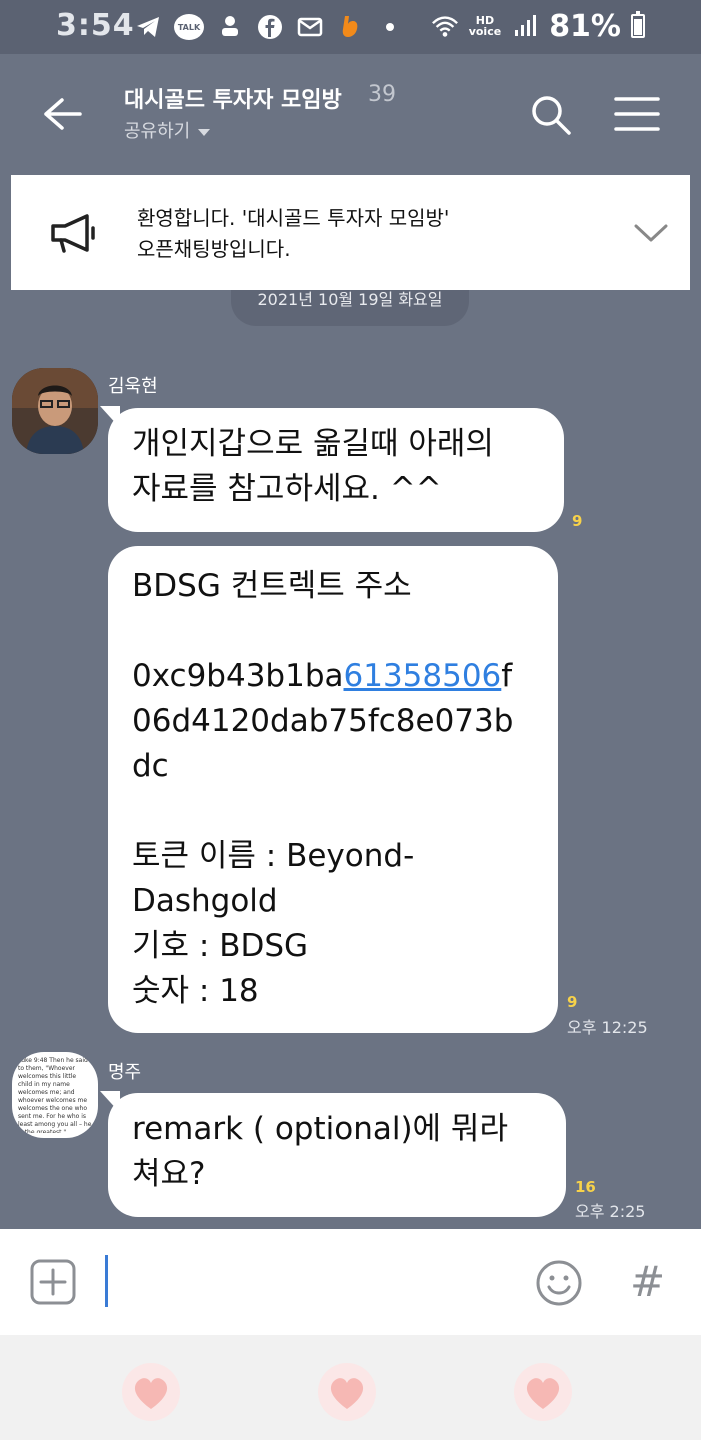 This screenshot has height=1440, width=701. What do you see at coordinates (444, 26) in the screenshot?
I see `wifi-icon` at bounding box center [444, 26].